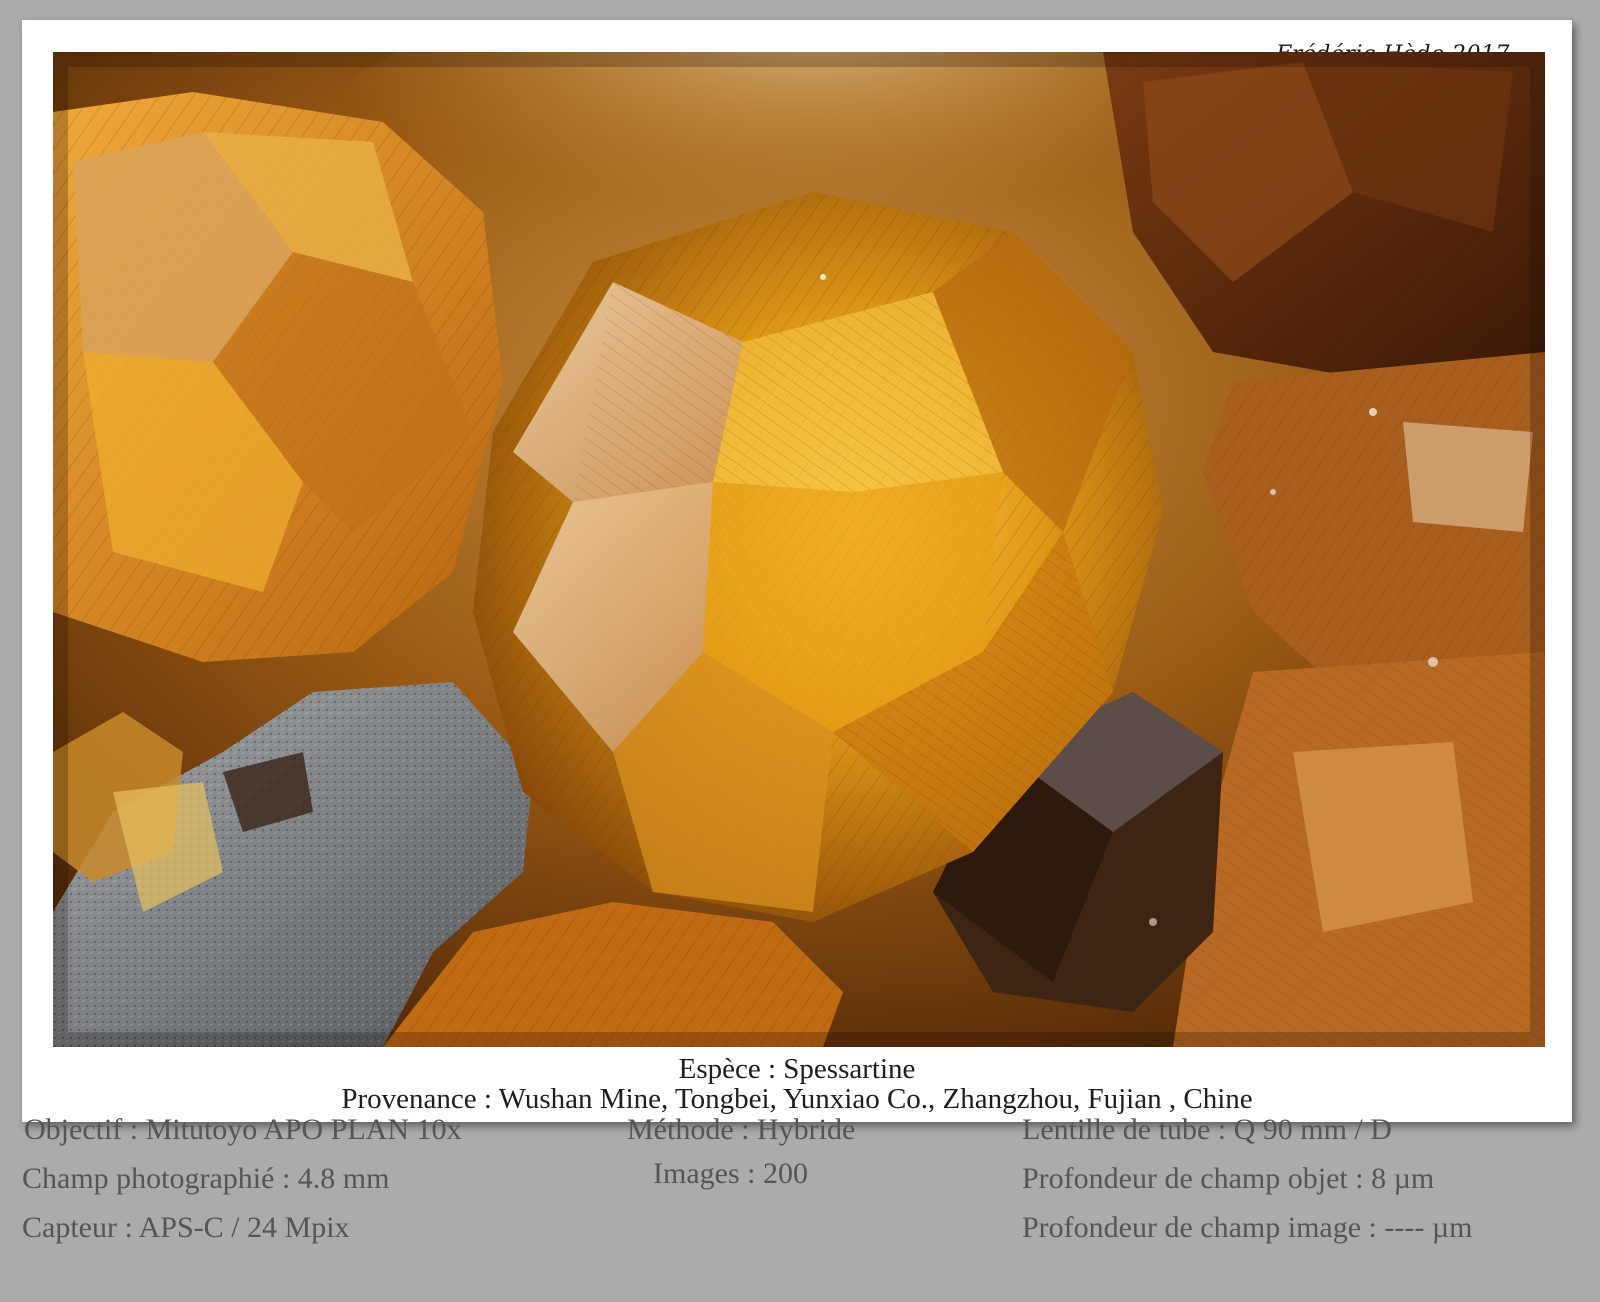  What do you see at coordinates (1247, 1227) in the screenshot?
I see `image-dof-info: Profondeur de champ image : ---- µm` at bounding box center [1247, 1227].